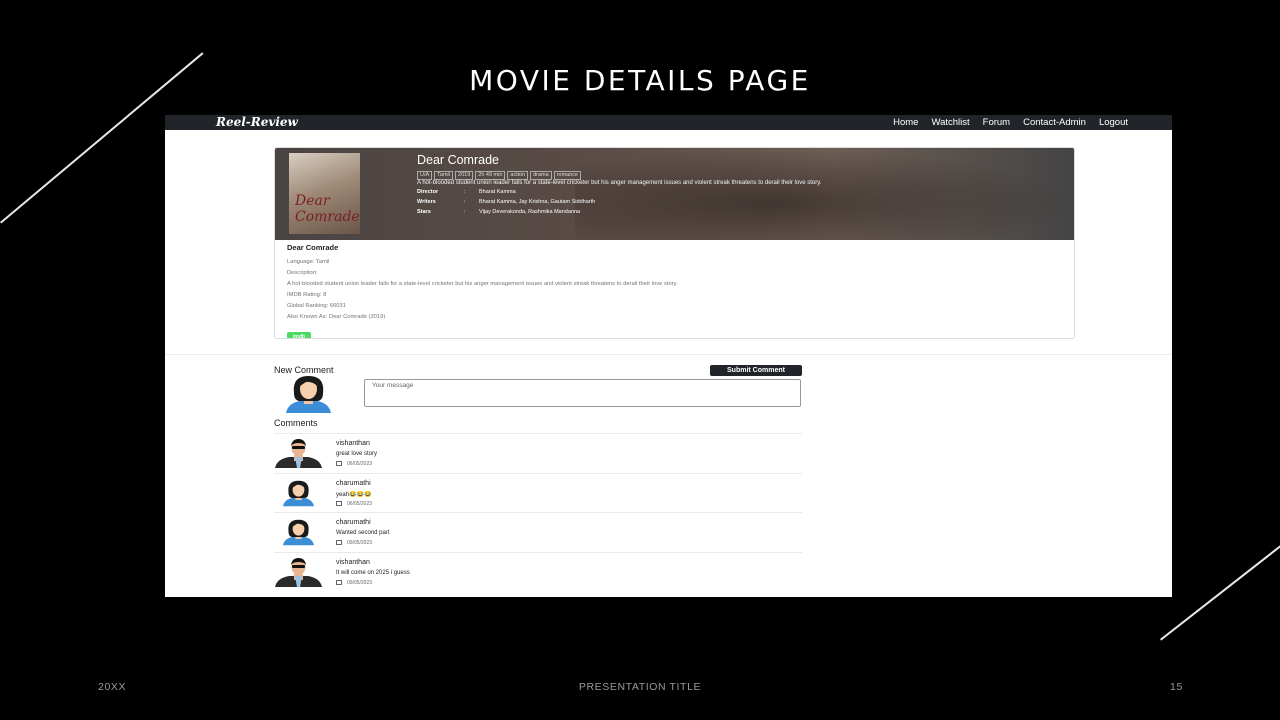 The height and width of the screenshot is (720, 1280). What do you see at coordinates (257, 122) in the screenshot?
I see `brand-logo: Reel-Review` at bounding box center [257, 122].